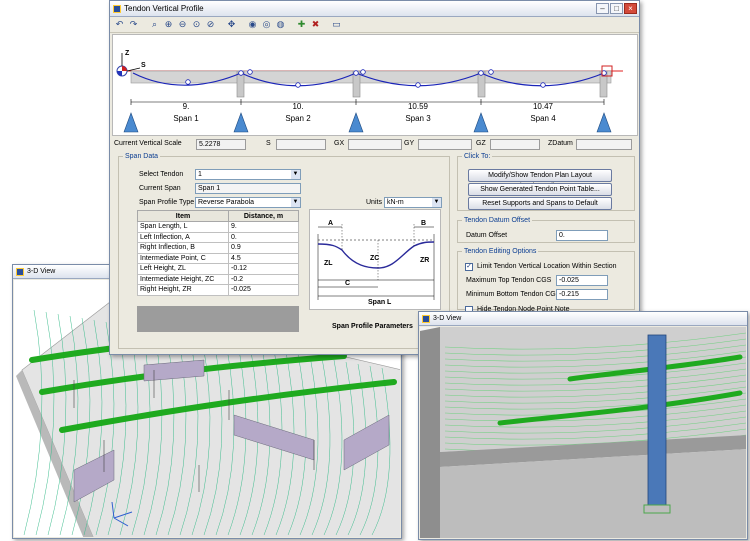  Describe the element at coordinates (133, 24) in the screenshot. I see `redo-icon: ↷` at that location.